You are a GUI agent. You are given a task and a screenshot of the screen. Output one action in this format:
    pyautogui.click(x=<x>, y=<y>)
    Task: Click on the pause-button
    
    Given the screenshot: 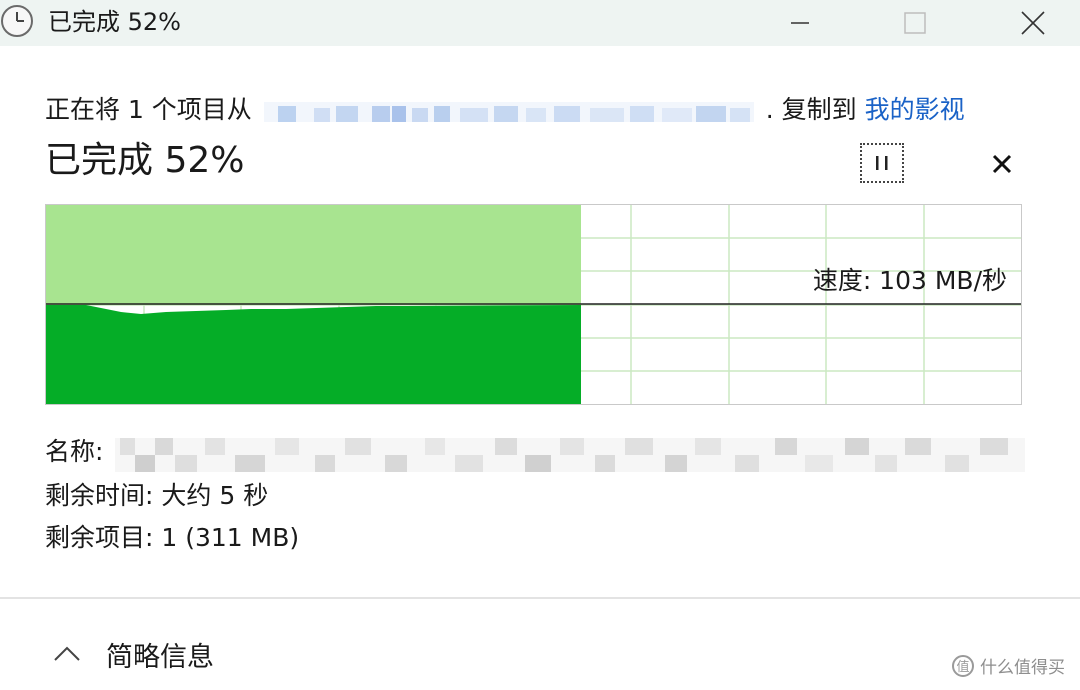 What is the action you would take?
    pyautogui.click(x=882, y=163)
    